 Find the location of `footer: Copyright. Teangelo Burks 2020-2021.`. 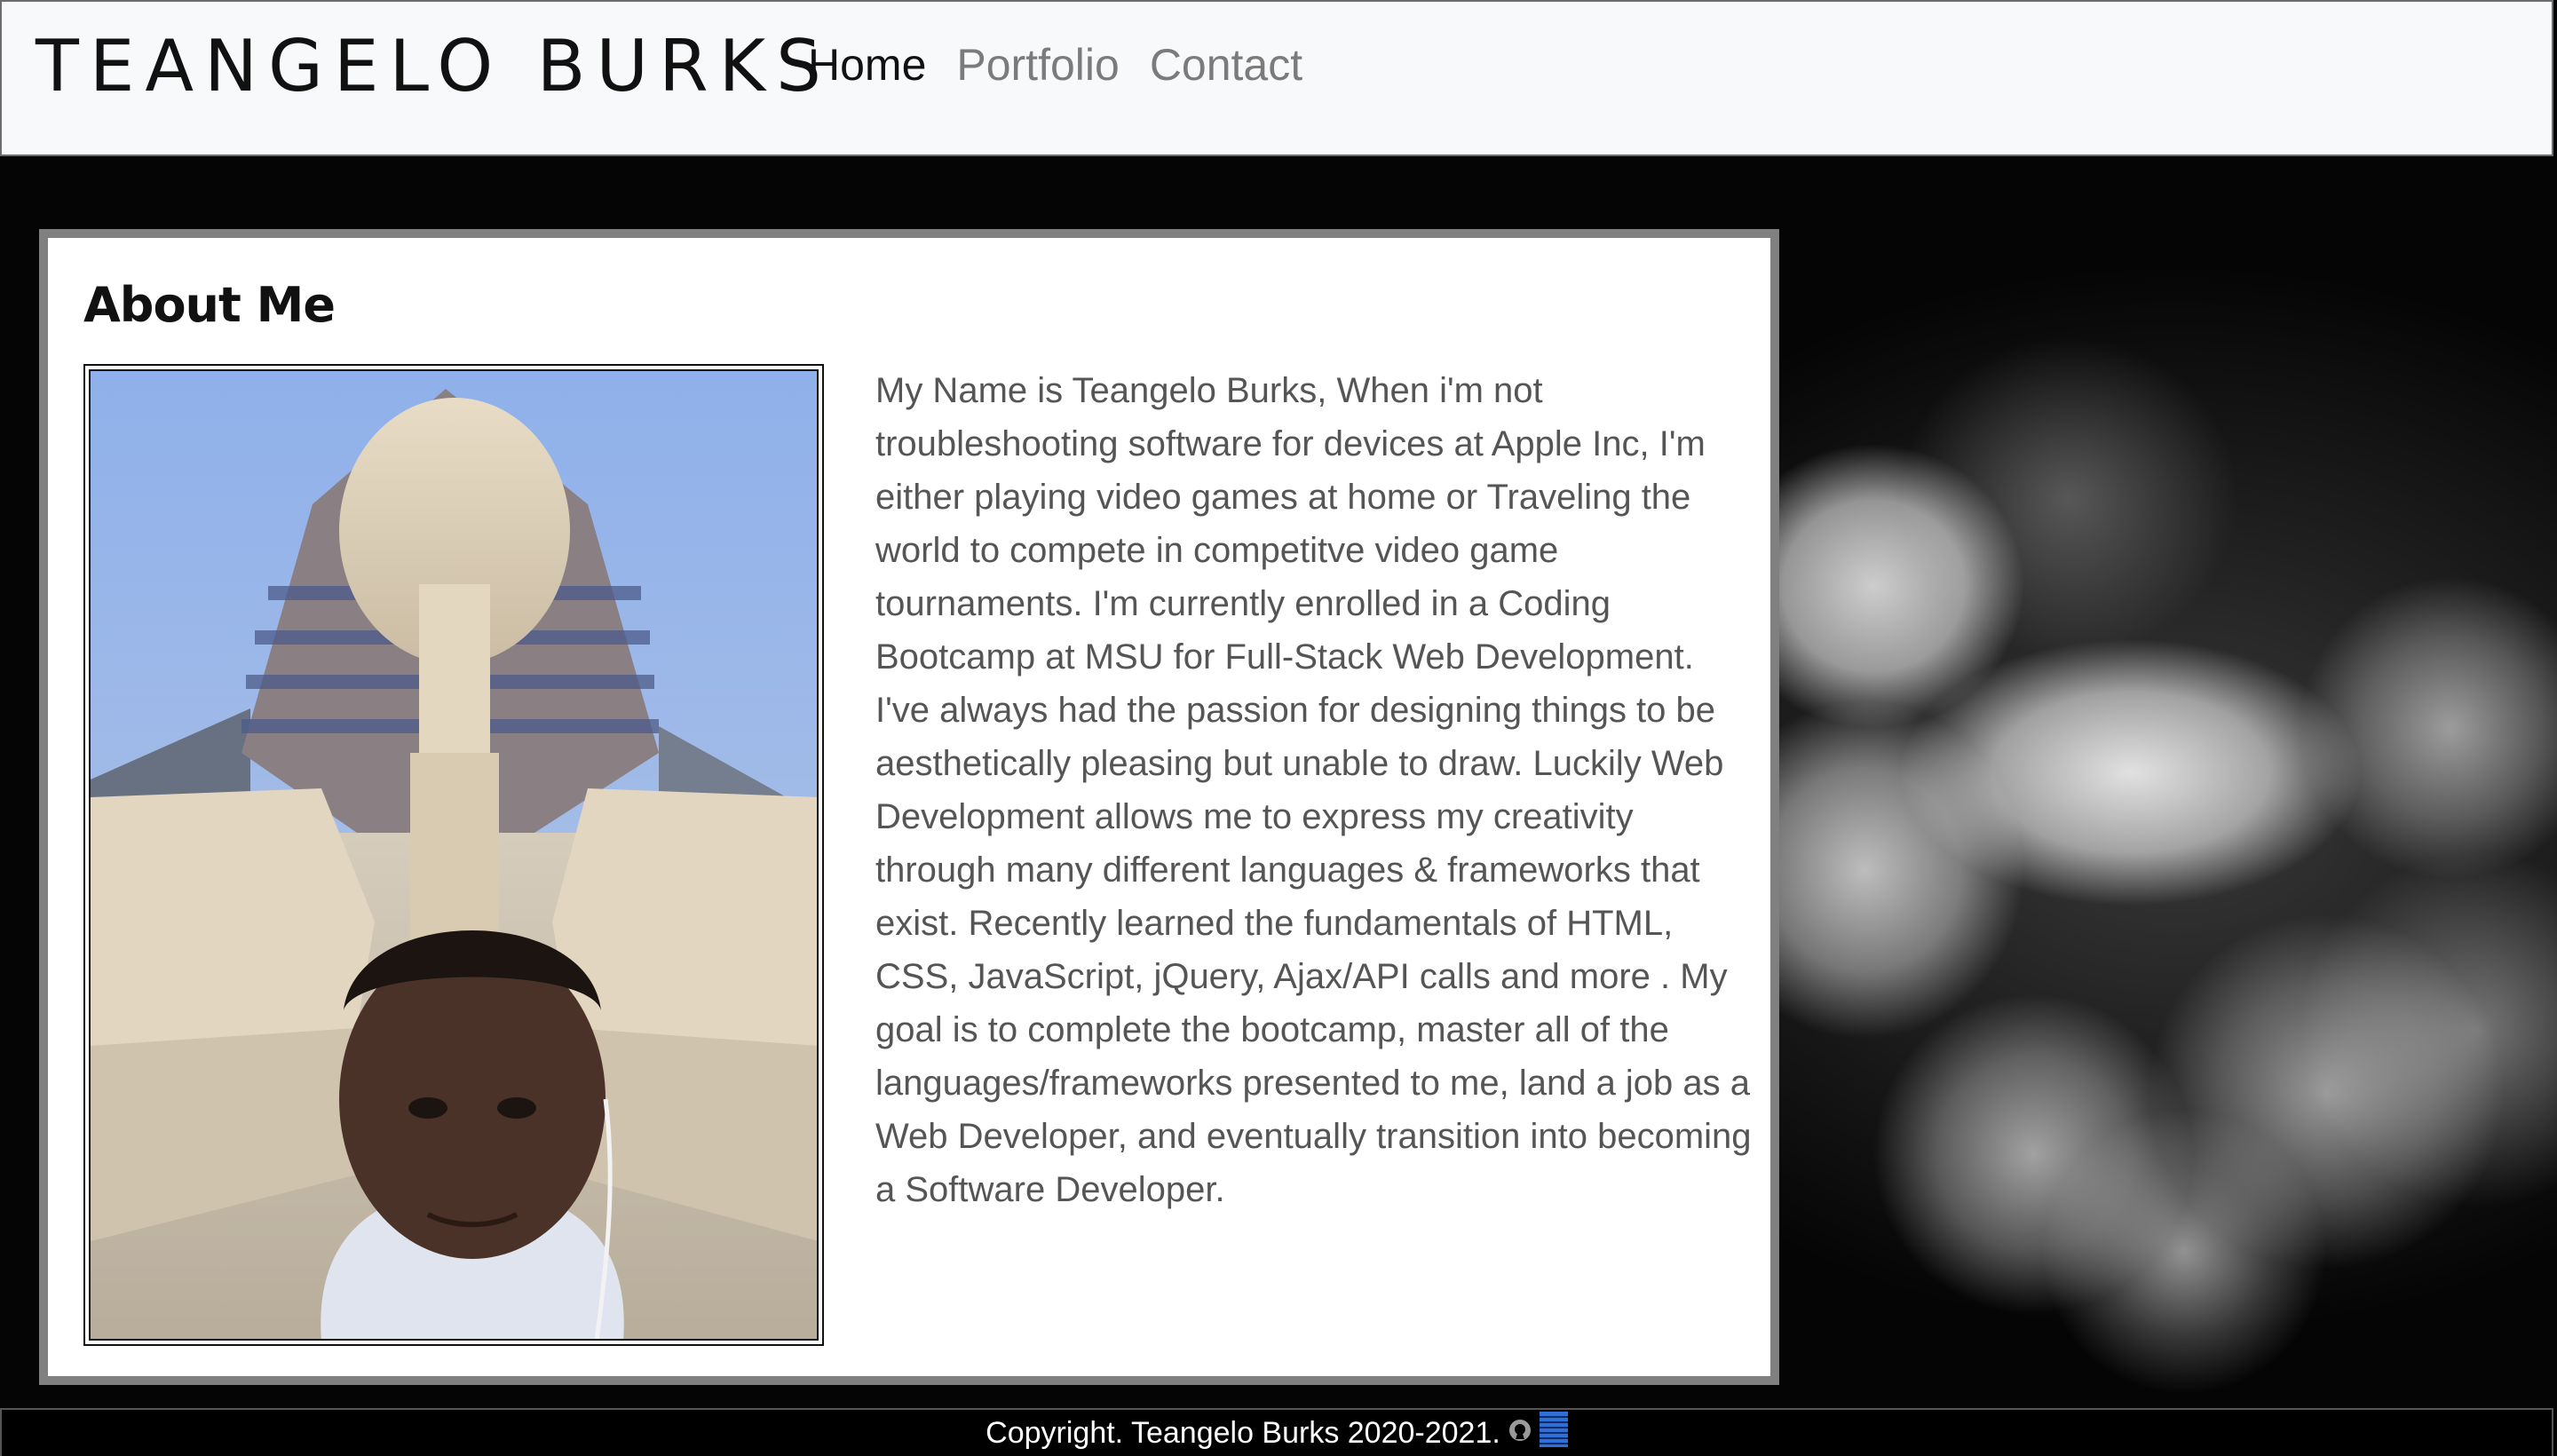

footer: Copyright. Teangelo Burks 2020-2021. is located at coordinates (1276, 1432).